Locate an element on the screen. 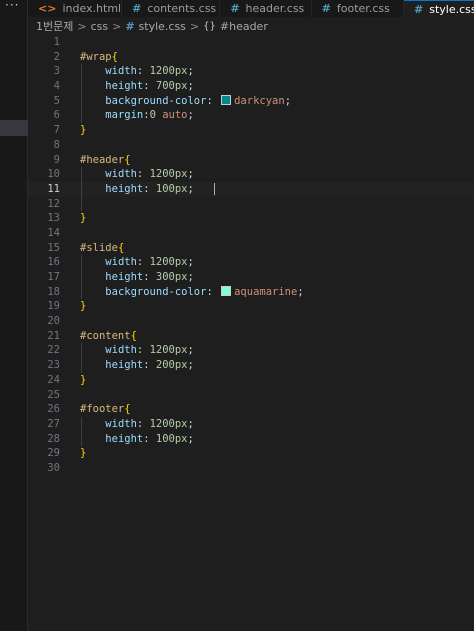 The width and height of the screenshot is (474, 631). line-number: 9 is located at coordinates (56, 159).